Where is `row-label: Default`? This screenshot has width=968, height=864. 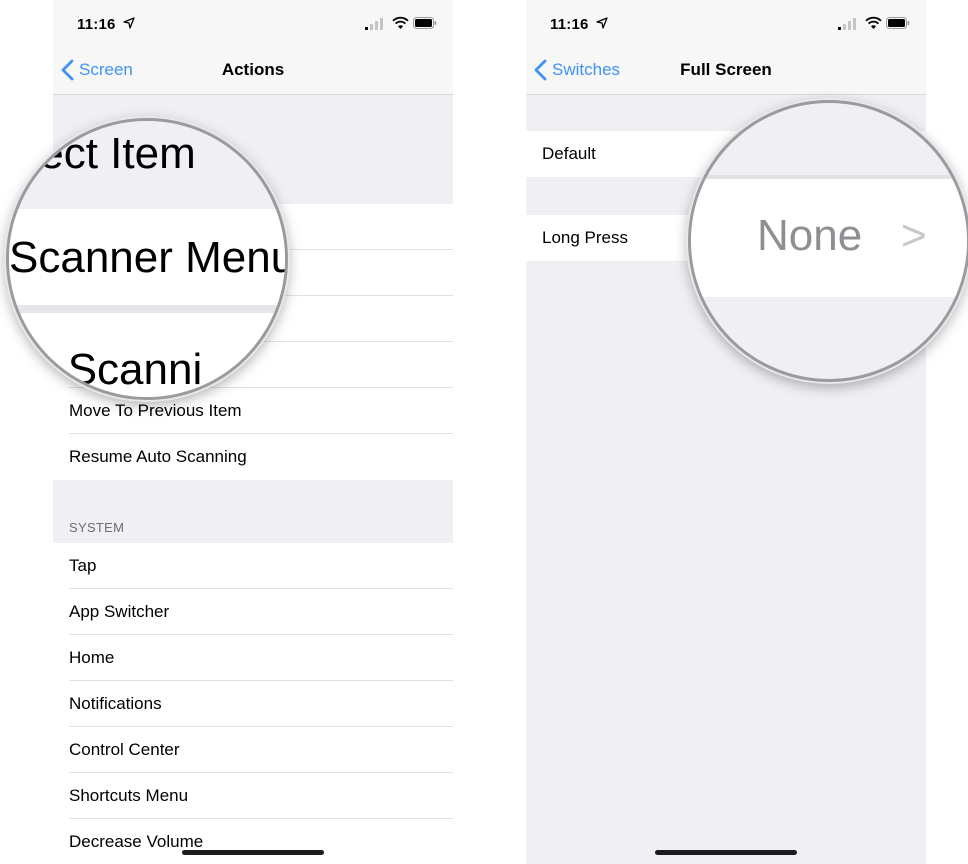
row-label: Default is located at coordinates (569, 153).